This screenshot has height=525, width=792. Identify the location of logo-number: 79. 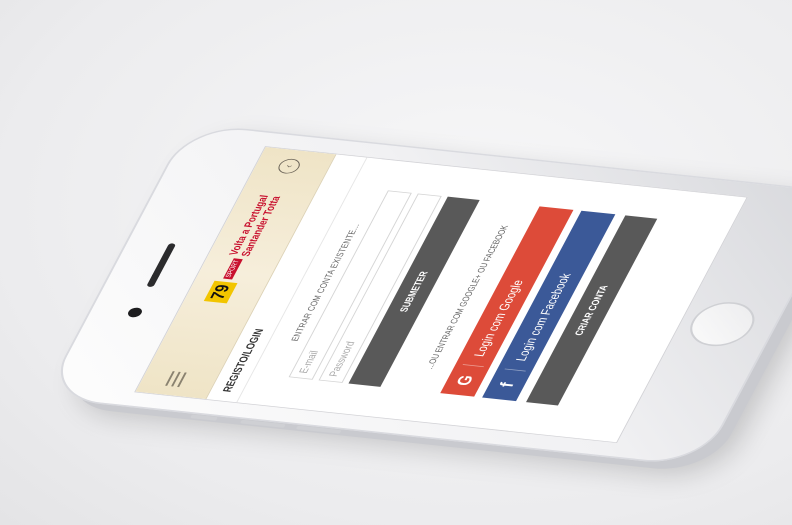
(220, 292).